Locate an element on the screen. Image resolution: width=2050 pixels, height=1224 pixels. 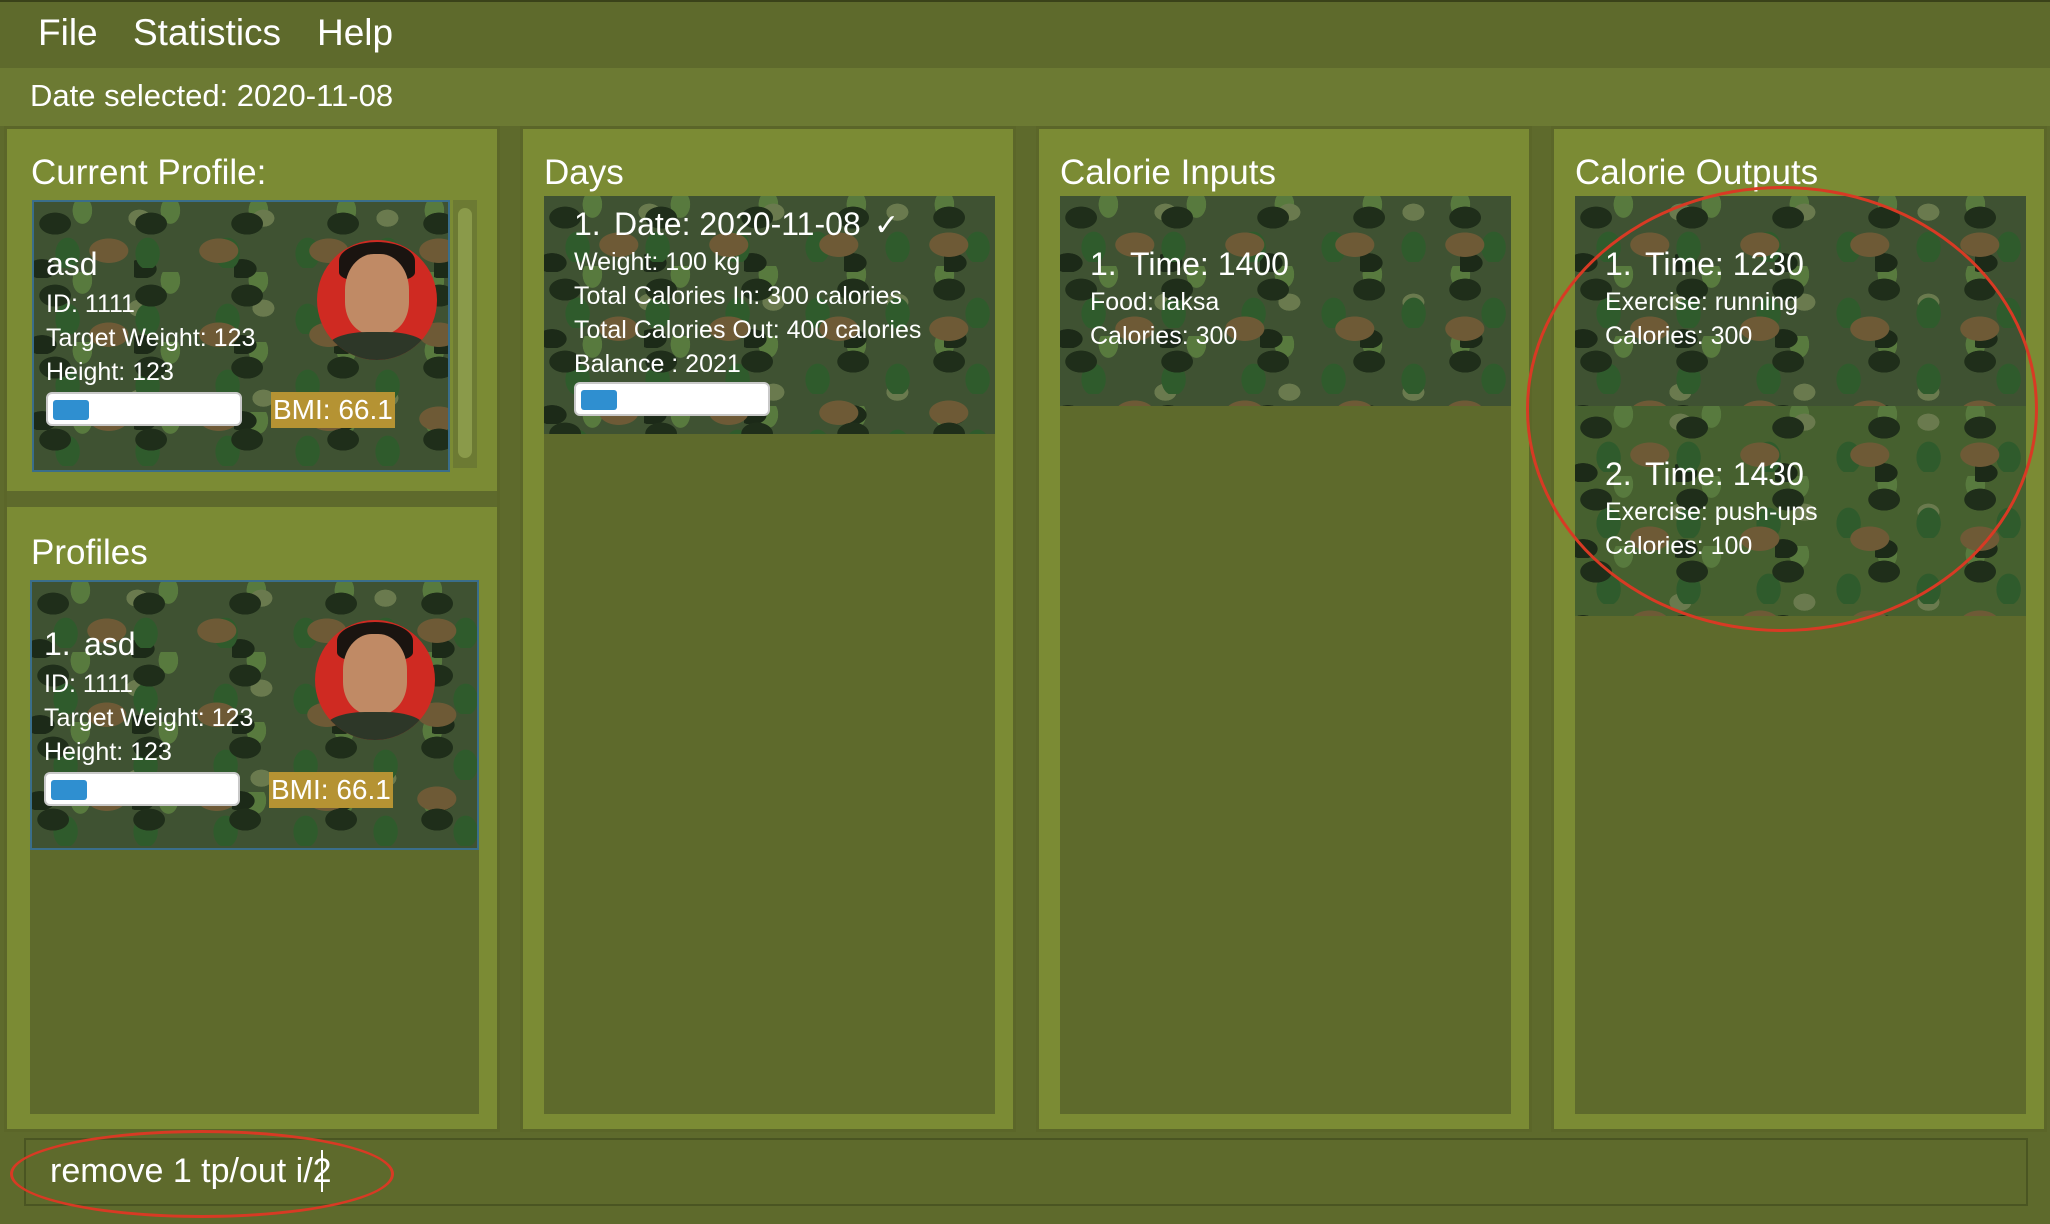
current-profile-title: Current Profile: is located at coordinates (149, 172).